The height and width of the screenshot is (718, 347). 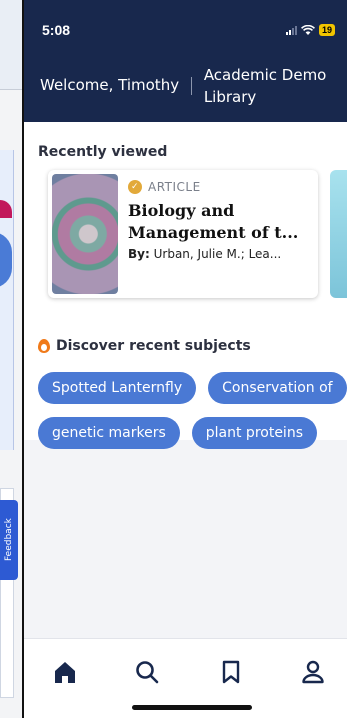 I want to click on status-bar: 5:08 19, so click(x=188, y=30).